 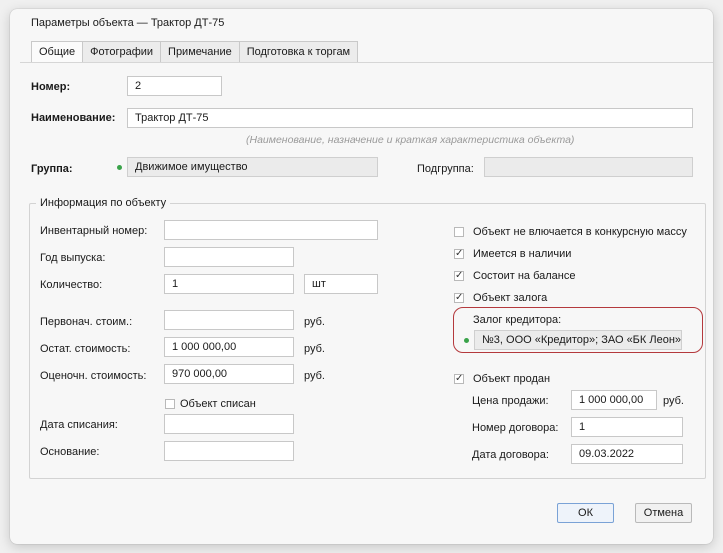 I want to click on contract-number-label: Номер договора:, so click(x=515, y=428).